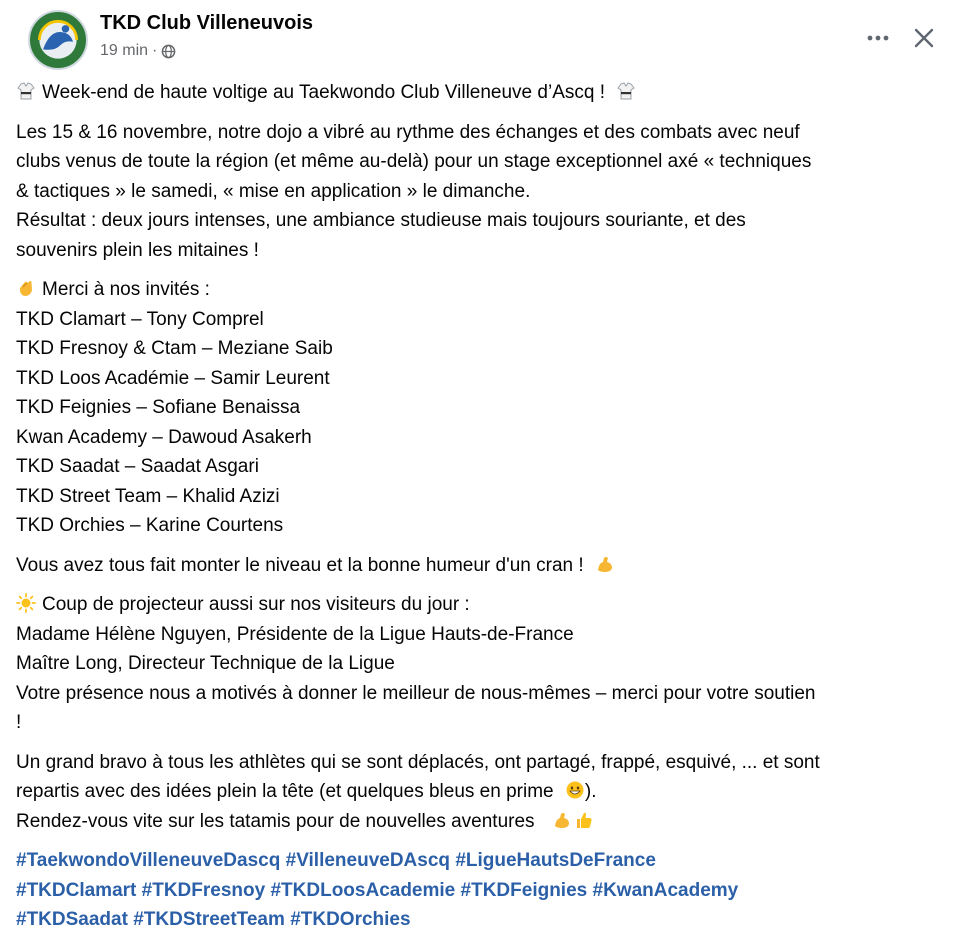 This screenshot has height=935, width=972. What do you see at coordinates (204, 890) in the screenshot?
I see `hashtag-link: #TKDFresnoy` at bounding box center [204, 890].